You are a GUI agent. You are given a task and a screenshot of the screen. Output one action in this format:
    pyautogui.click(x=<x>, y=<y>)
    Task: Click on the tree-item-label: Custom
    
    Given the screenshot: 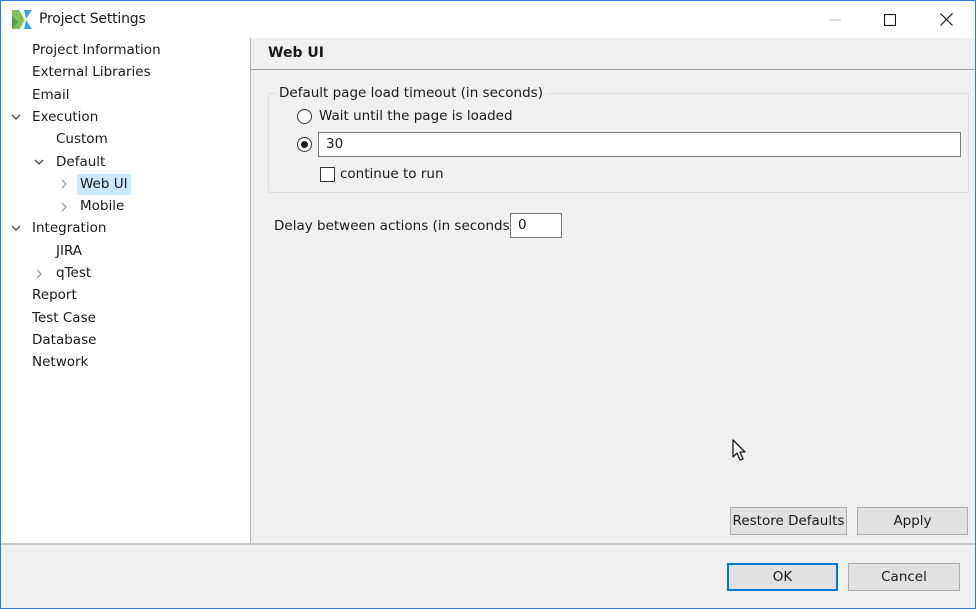 What is the action you would take?
    pyautogui.click(x=82, y=139)
    